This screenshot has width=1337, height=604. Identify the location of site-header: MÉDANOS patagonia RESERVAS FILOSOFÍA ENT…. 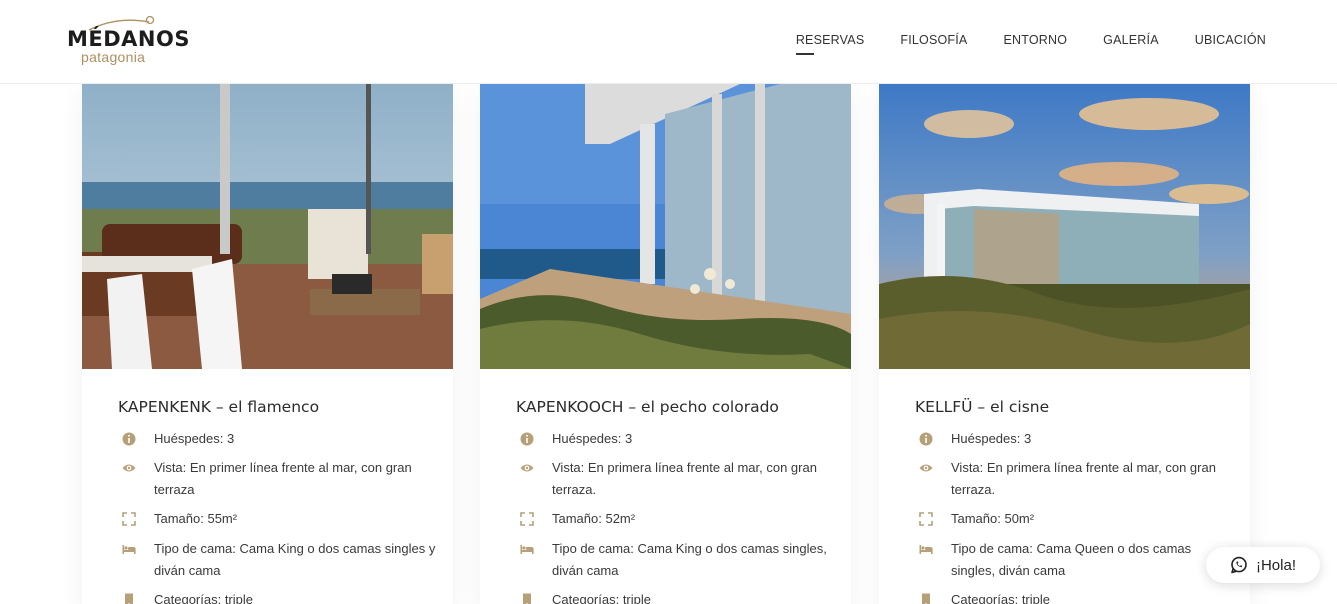
(668, 42).